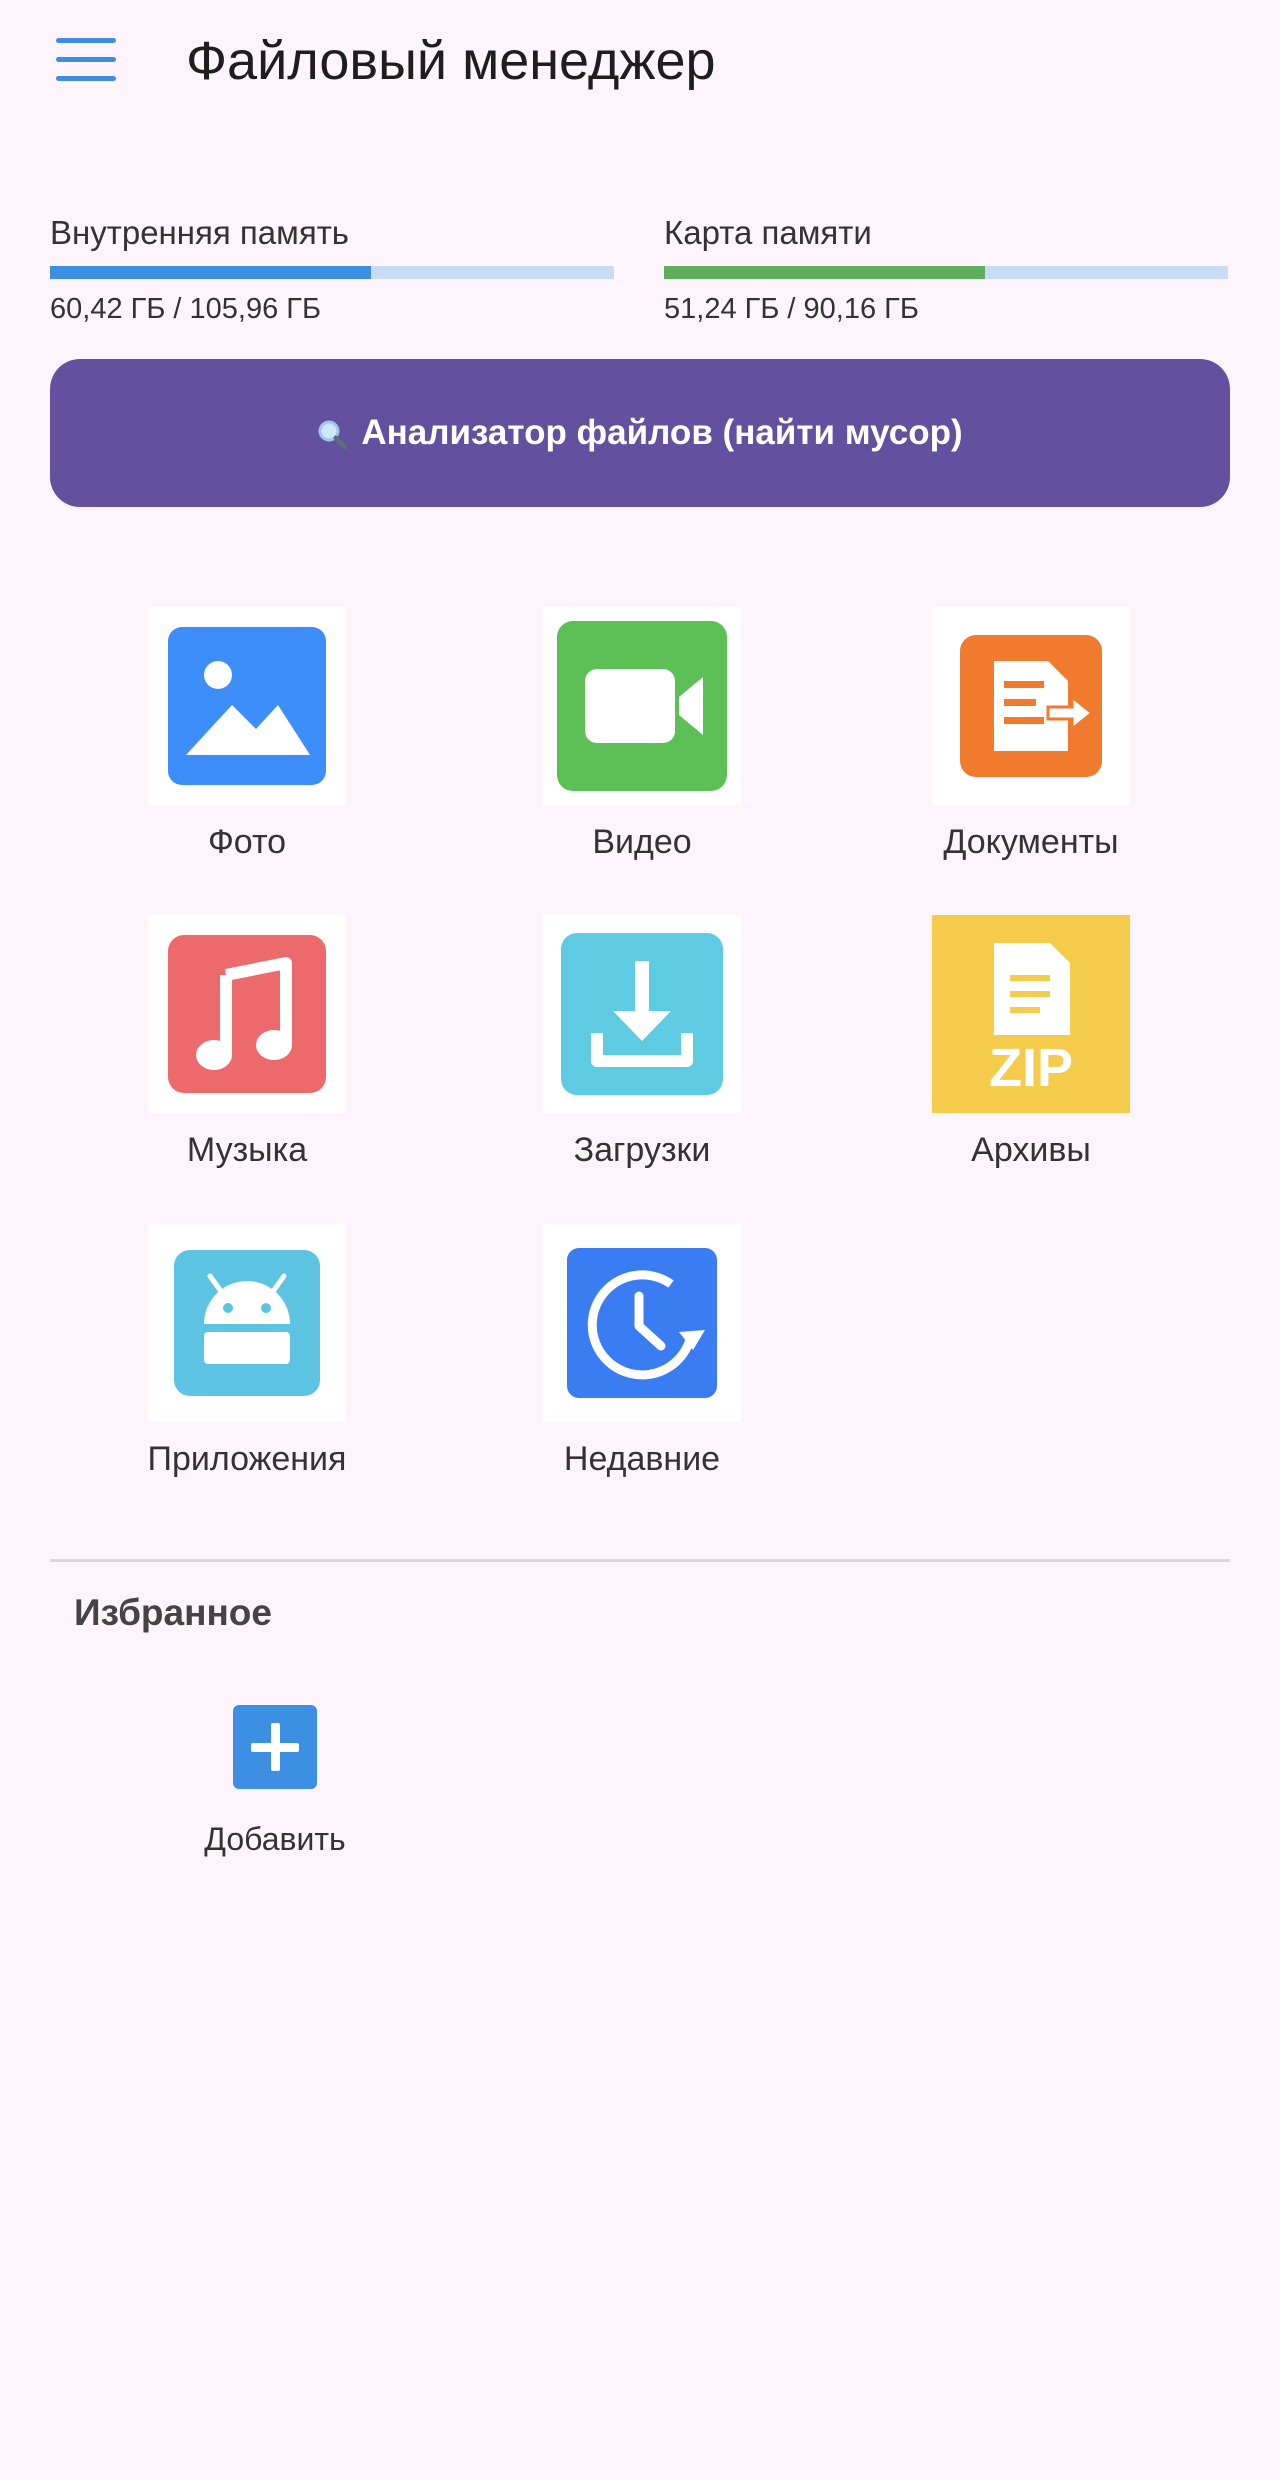 The image size is (1280, 2480). I want to click on section-divider, so click(640, 1560).